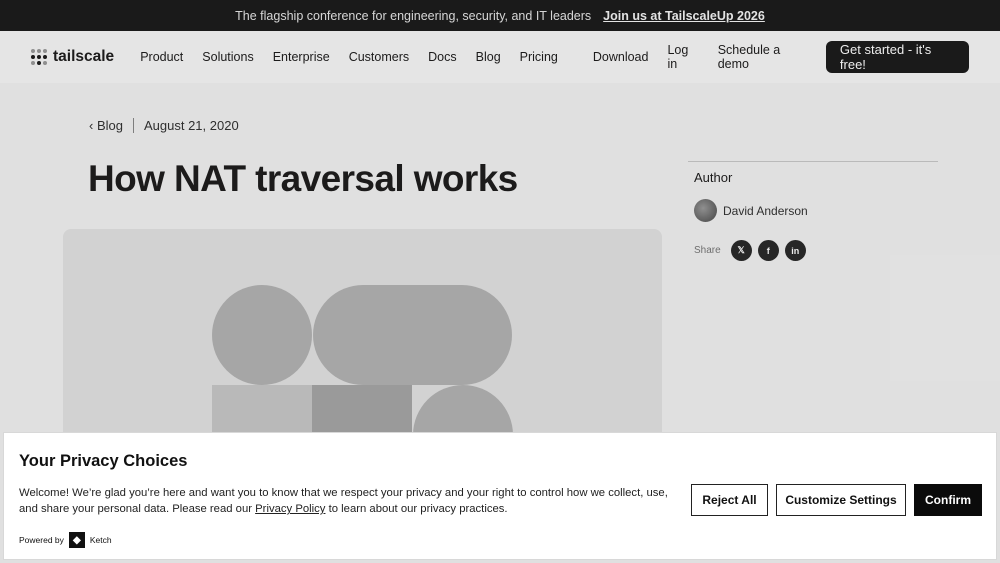  What do you see at coordinates (841, 500) in the screenshot?
I see `customize-settings-button: Customize Settings` at bounding box center [841, 500].